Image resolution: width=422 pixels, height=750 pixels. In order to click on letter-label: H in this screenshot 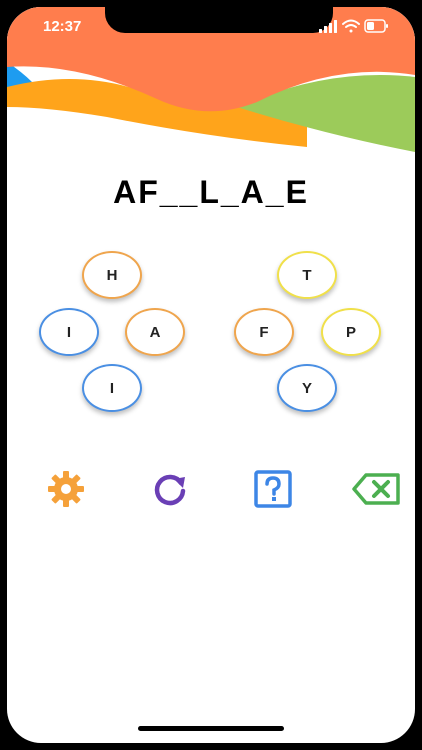, I will do `click(112, 275)`.